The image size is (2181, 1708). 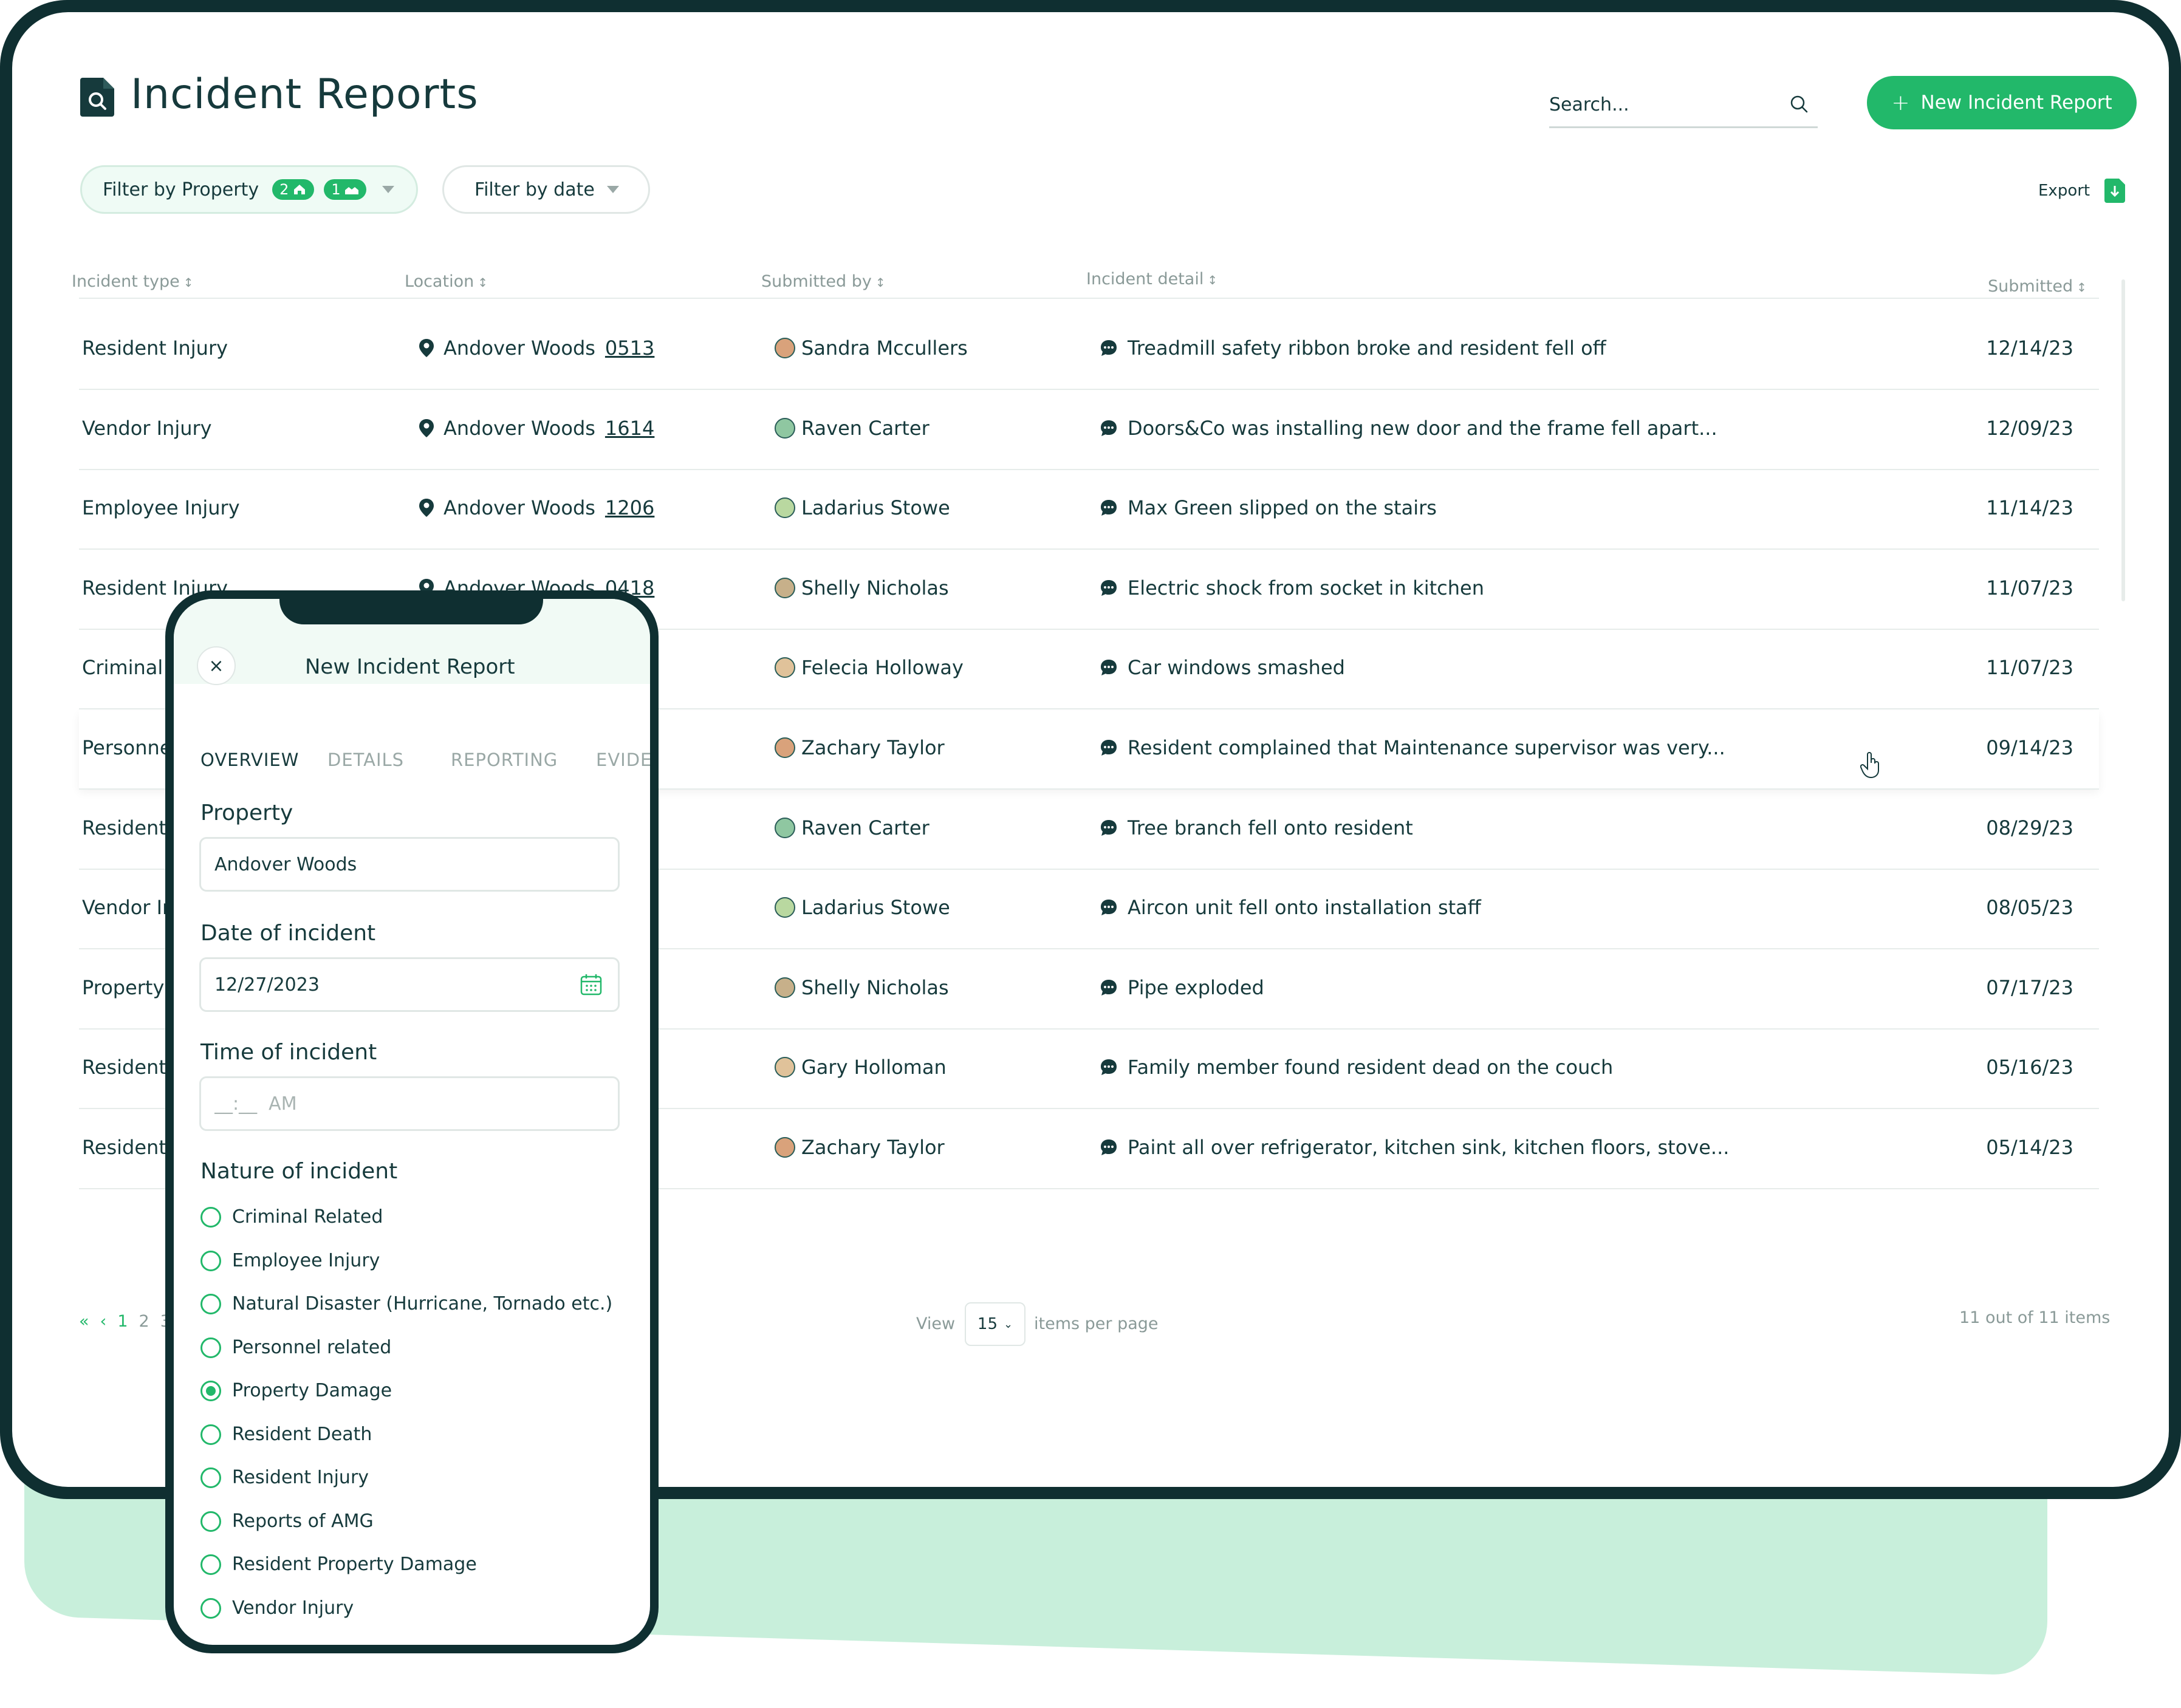 I want to click on export-button: Export, so click(x=2082, y=191).